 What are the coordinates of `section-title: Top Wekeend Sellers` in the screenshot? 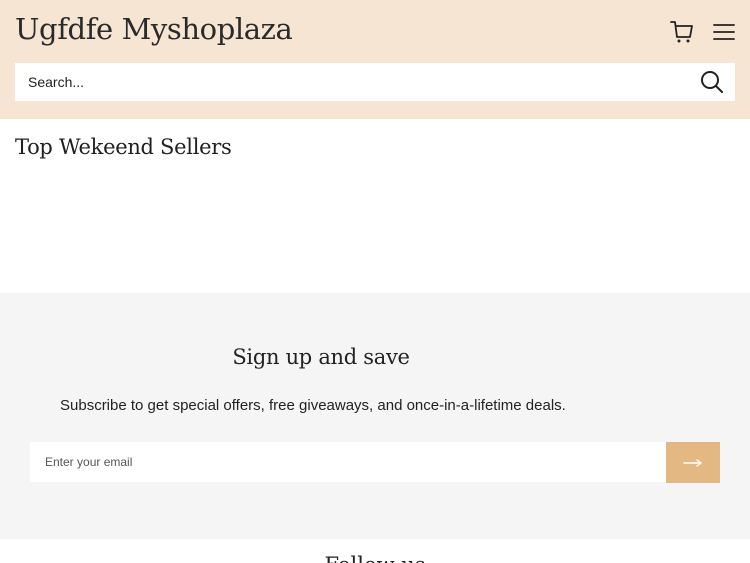 It's located at (123, 147).